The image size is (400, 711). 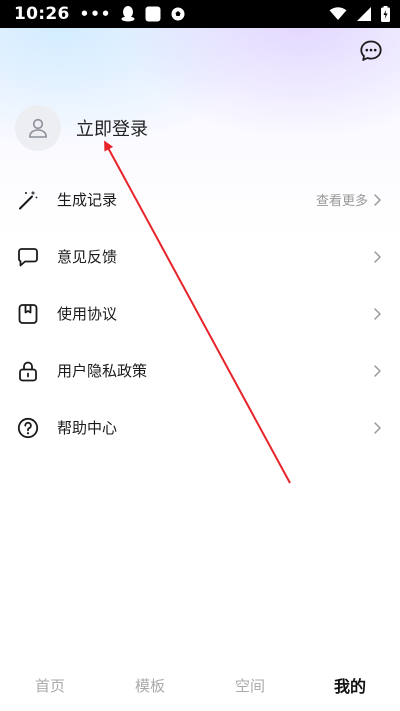 I want to click on square-app-icon, so click(x=153, y=14).